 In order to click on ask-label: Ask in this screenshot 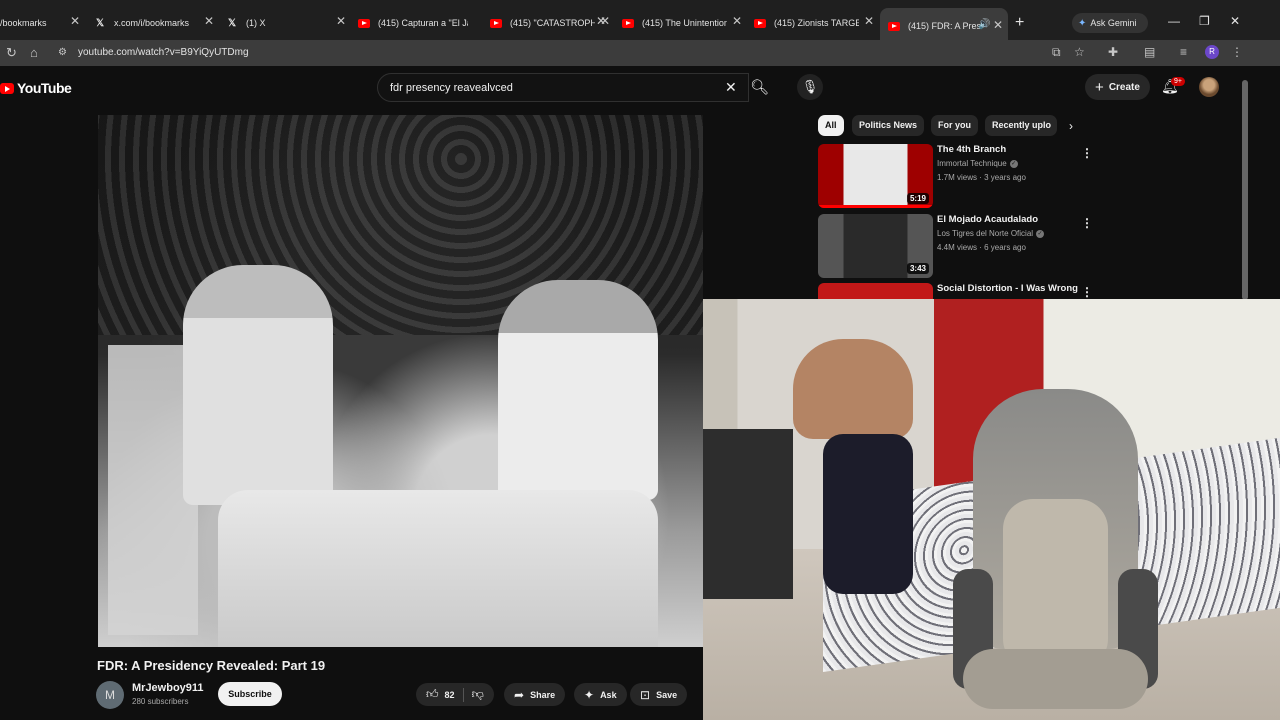, I will do `click(608, 694)`.